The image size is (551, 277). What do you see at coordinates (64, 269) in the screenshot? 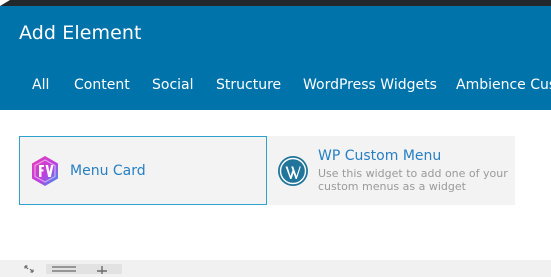
I see `hamburger-icon` at bounding box center [64, 269].